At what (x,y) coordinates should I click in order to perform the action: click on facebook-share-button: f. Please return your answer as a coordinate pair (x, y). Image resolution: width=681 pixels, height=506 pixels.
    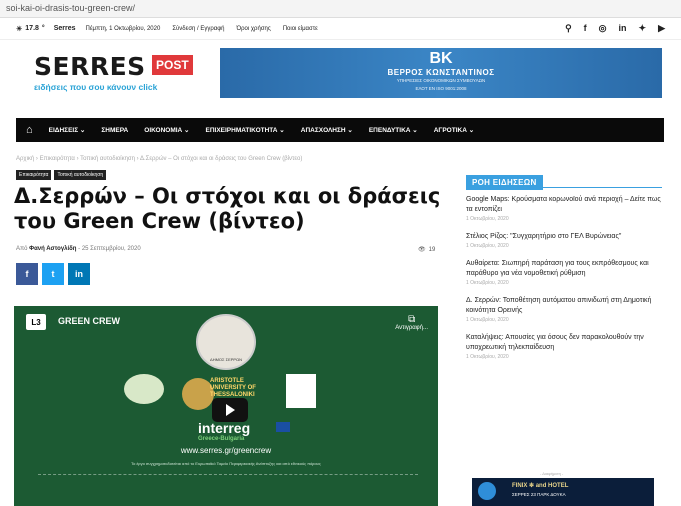
    Looking at the image, I should click on (27, 274).